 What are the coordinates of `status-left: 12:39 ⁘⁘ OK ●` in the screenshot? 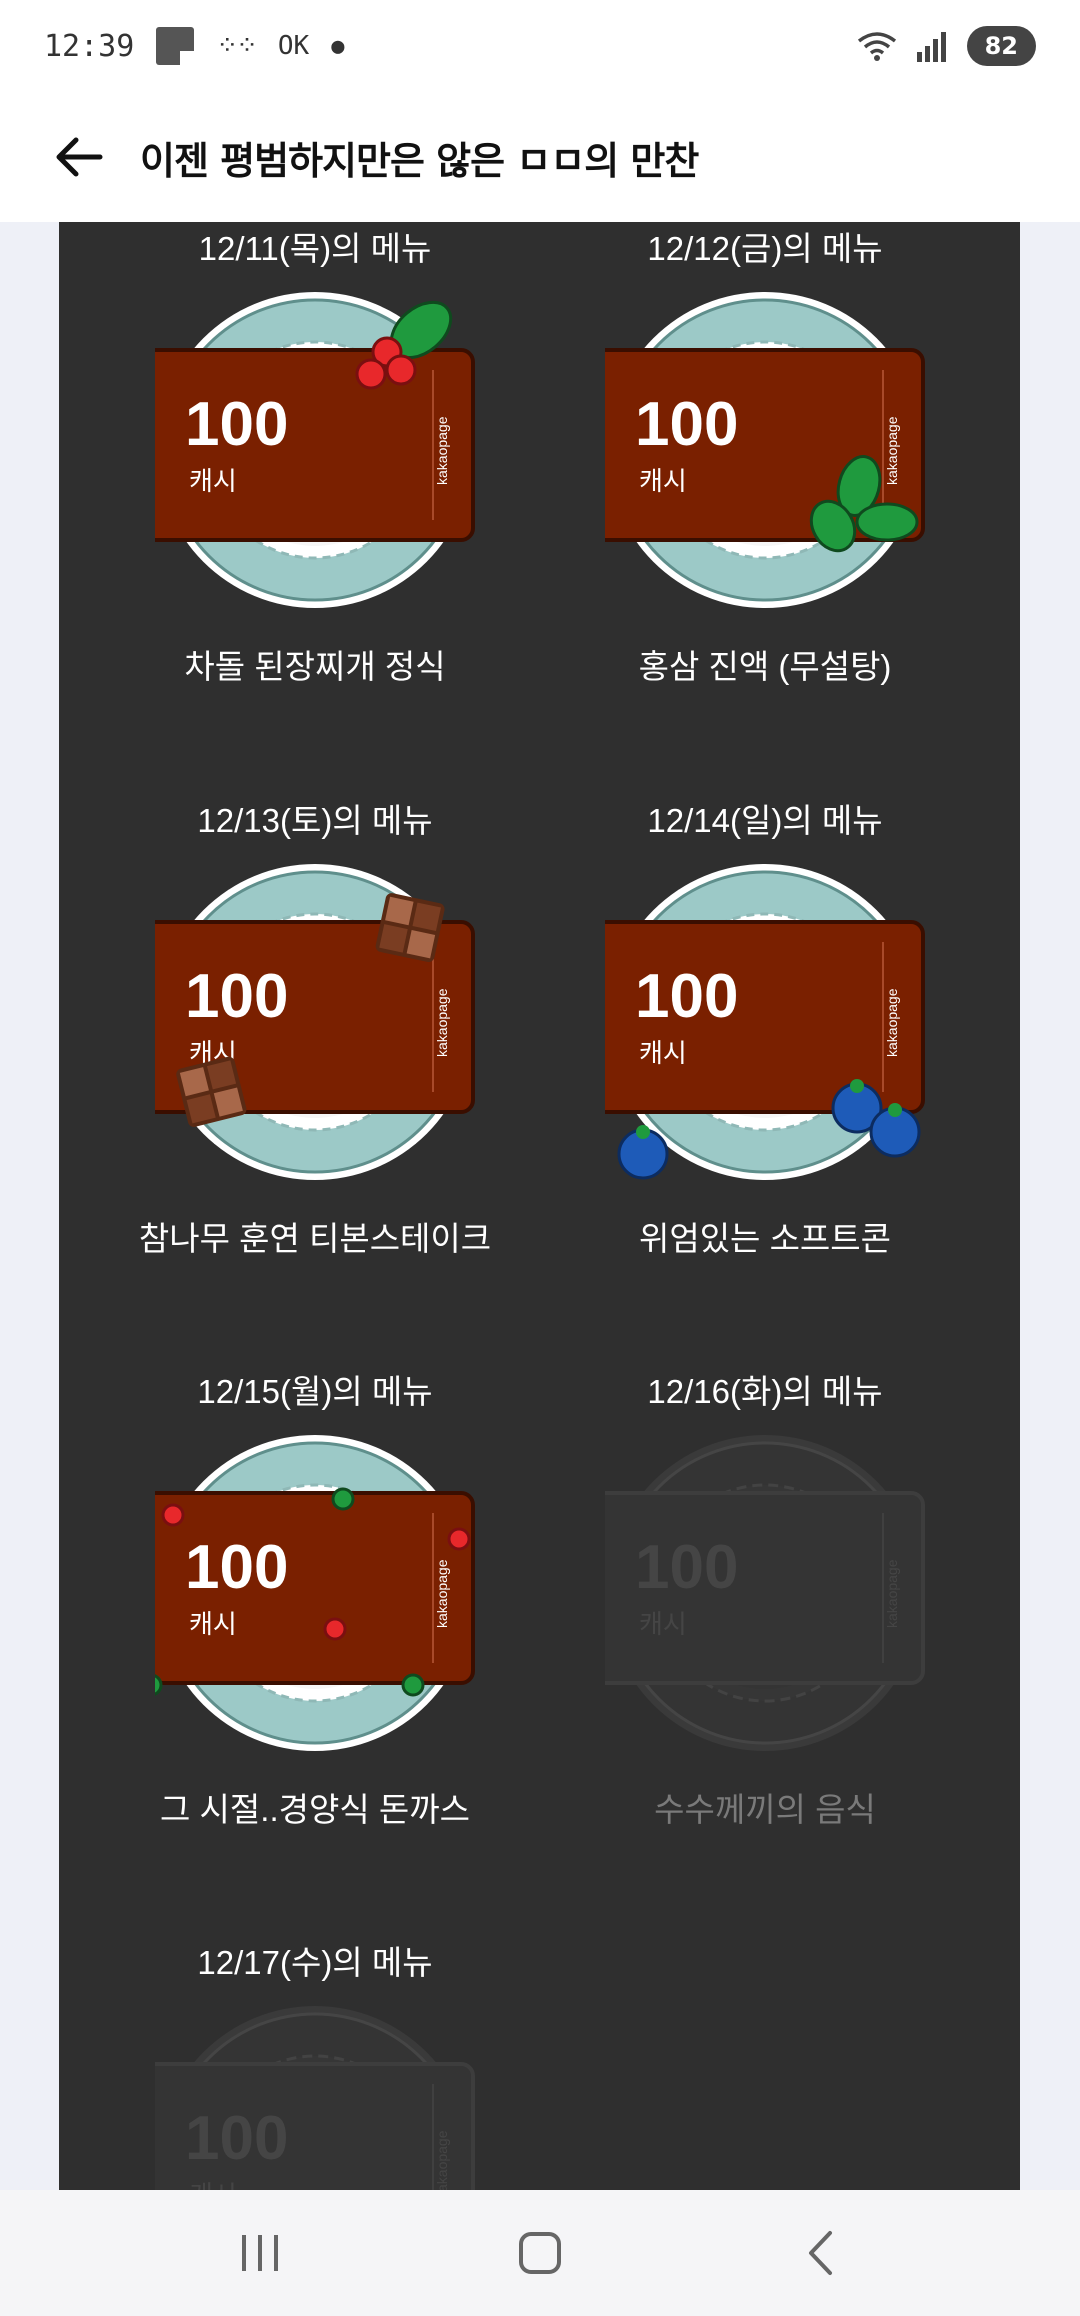 It's located at (194, 46).